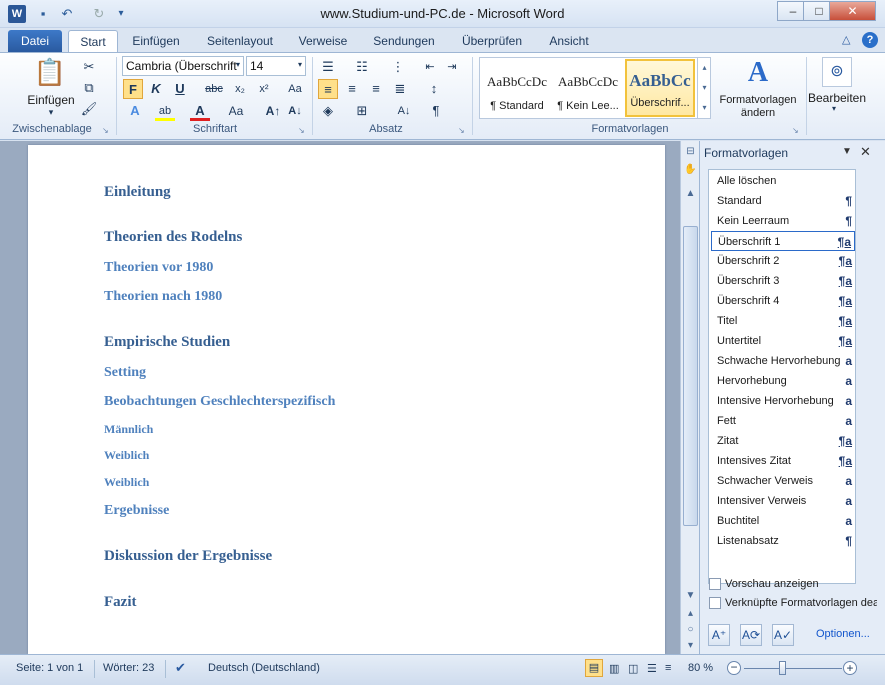 This screenshot has height=685, width=885. Describe the element at coordinates (614, 668) in the screenshot. I see `full-screen-icon: ▥` at that location.